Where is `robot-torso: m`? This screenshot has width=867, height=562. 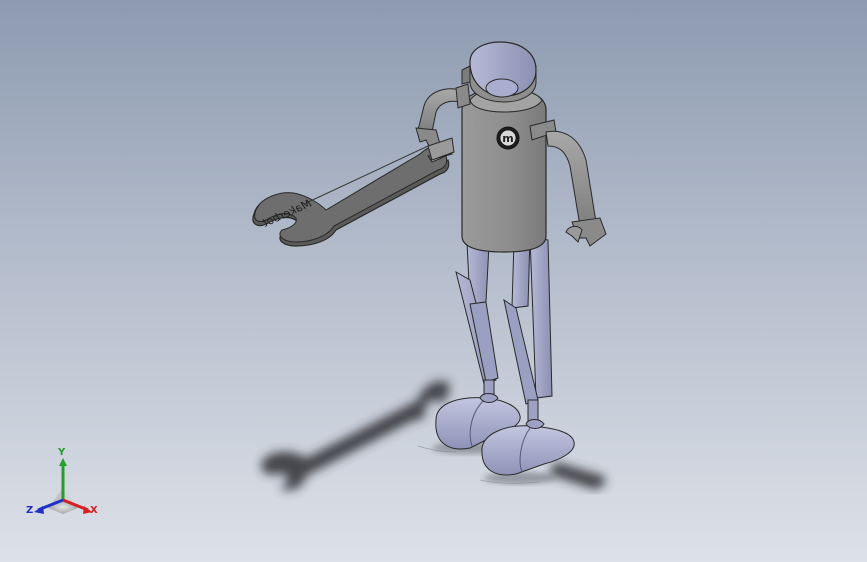 robot-torso: m is located at coordinates (506, 168).